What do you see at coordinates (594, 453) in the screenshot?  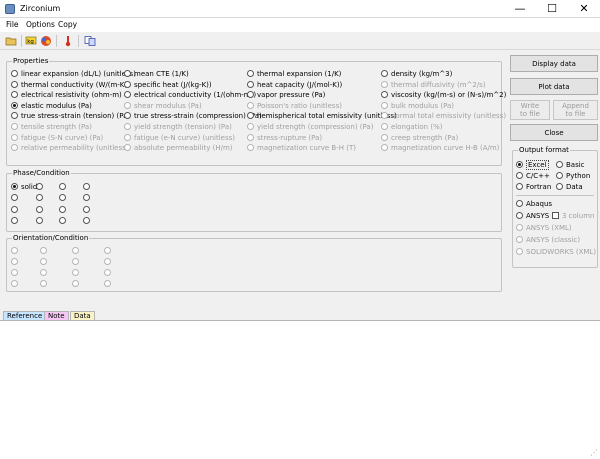 I see `resize-grip-icon: ⋰` at bounding box center [594, 453].